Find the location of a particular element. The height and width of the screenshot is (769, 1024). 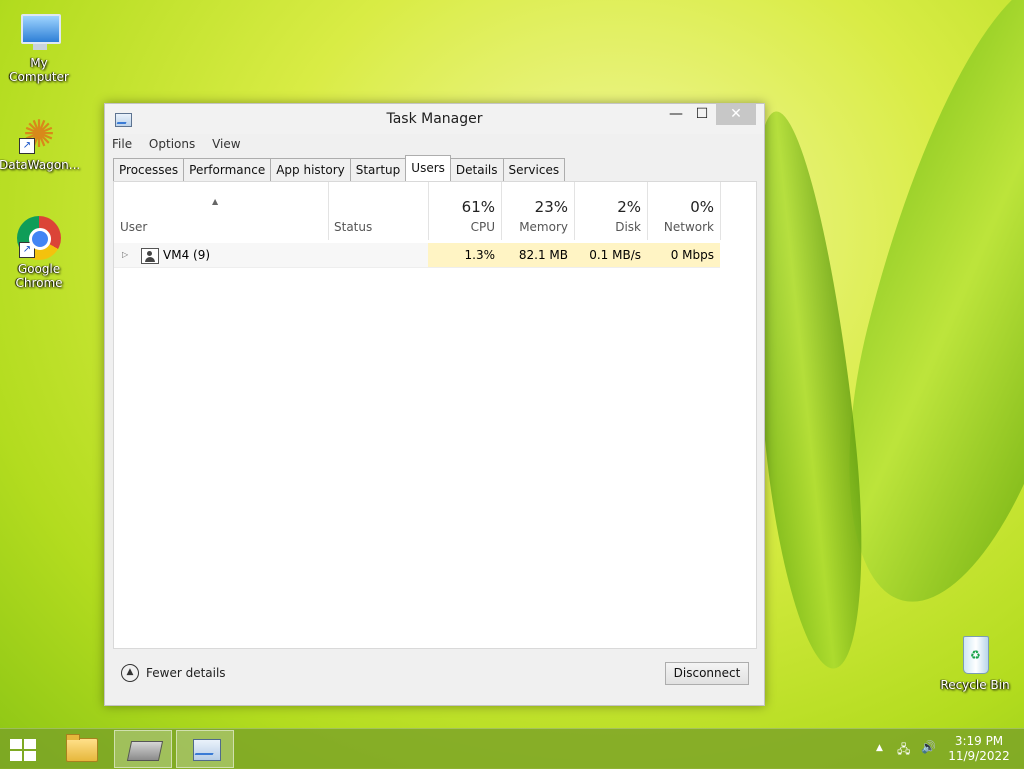

row-cpu: 1.3% is located at coordinates (464, 255).